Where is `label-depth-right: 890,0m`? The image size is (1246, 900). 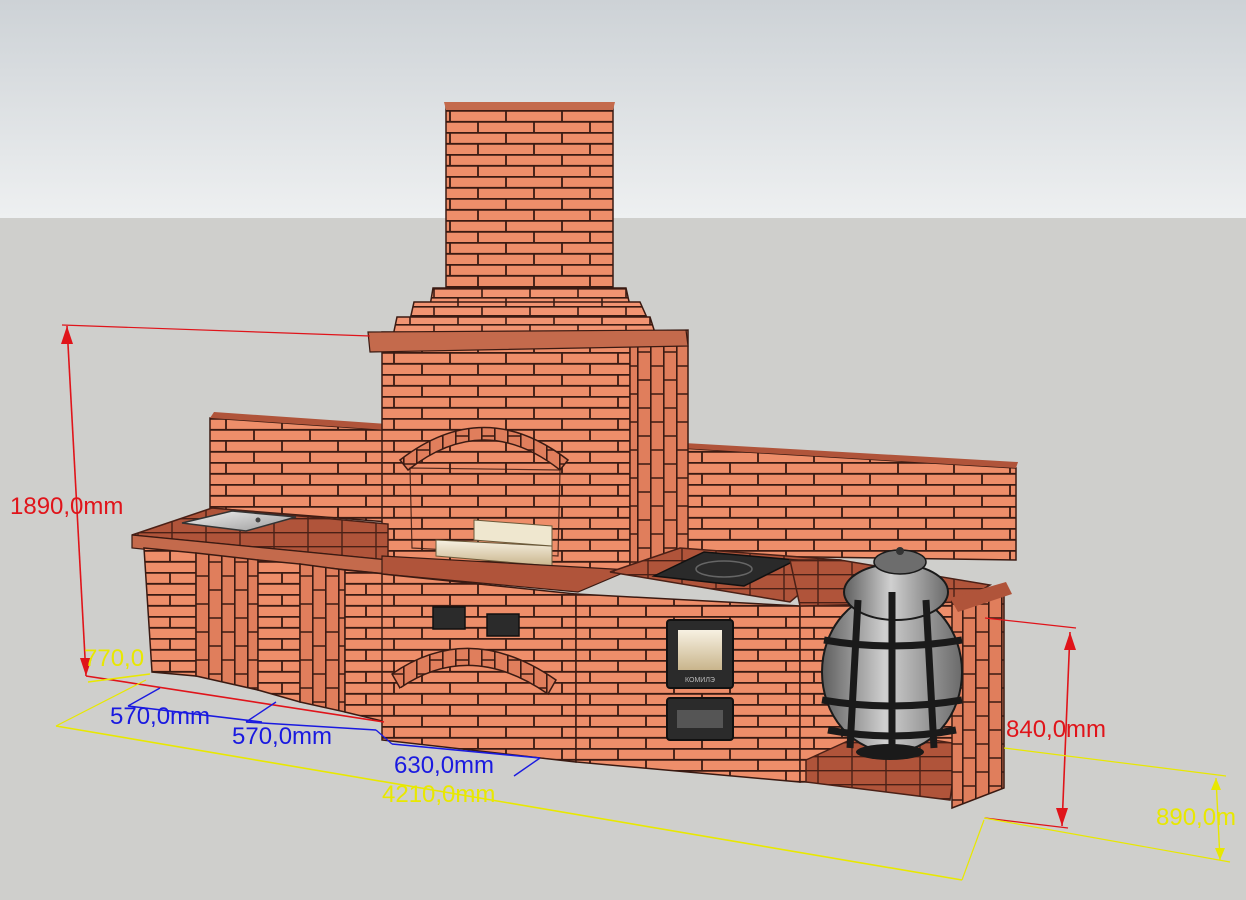 label-depth-right: 890,0m is located at coordinates (1196, 817).